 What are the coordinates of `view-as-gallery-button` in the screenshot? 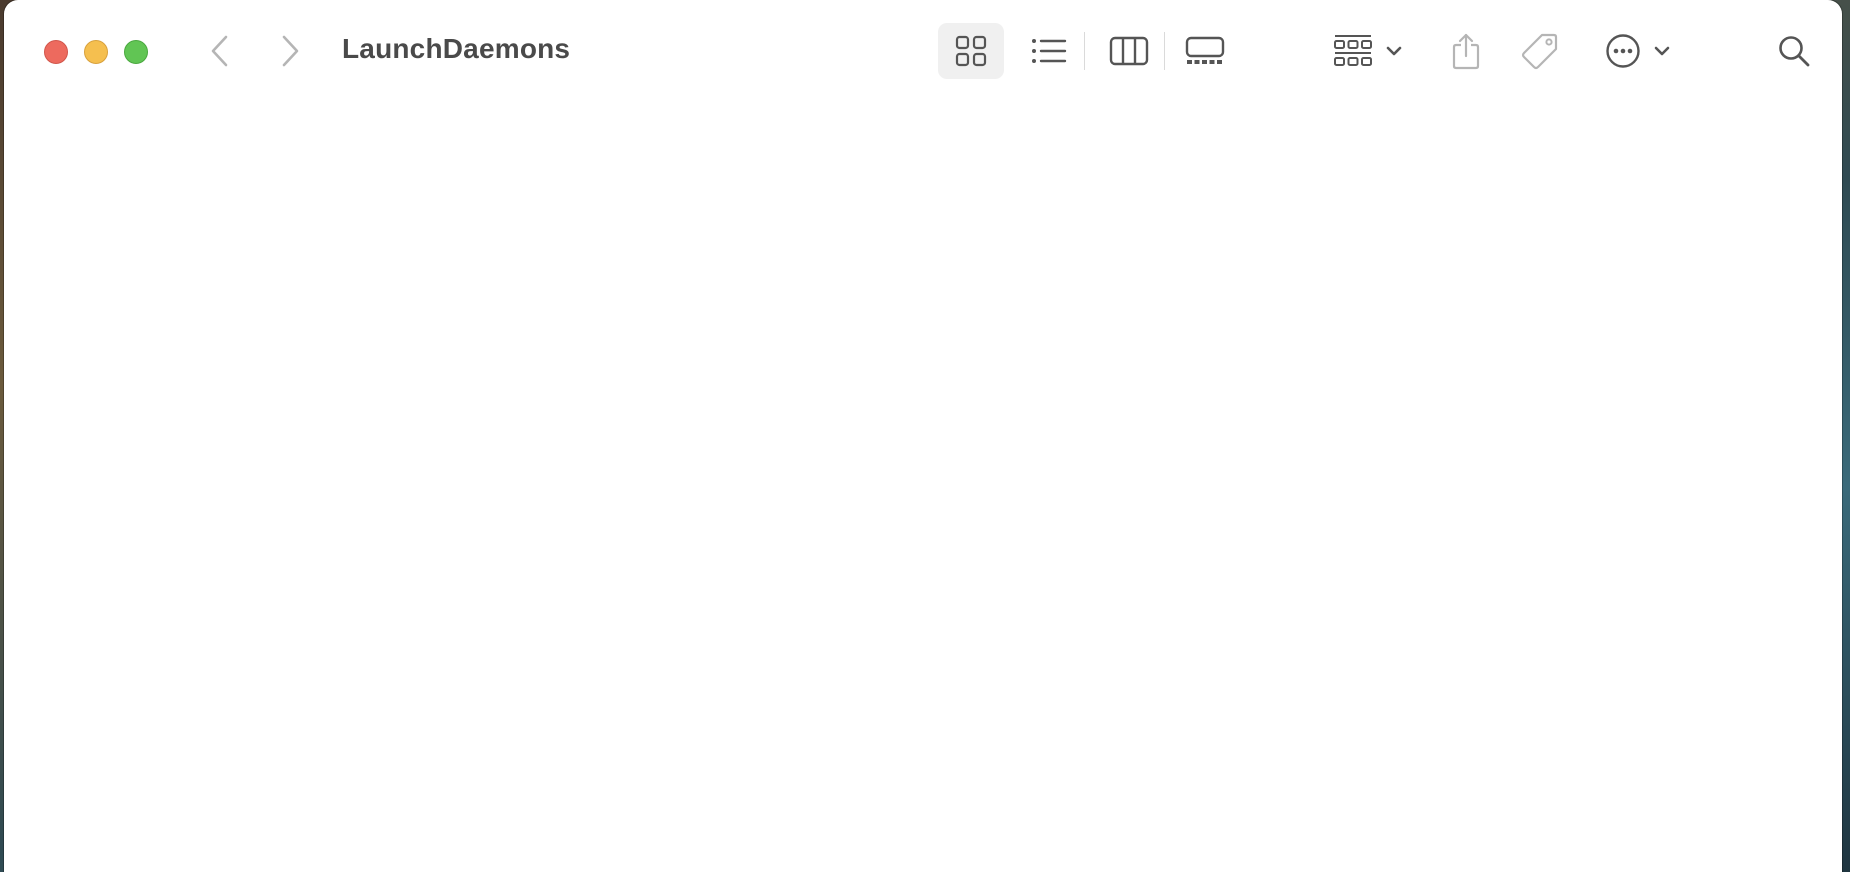 It's located at (1205, 51).